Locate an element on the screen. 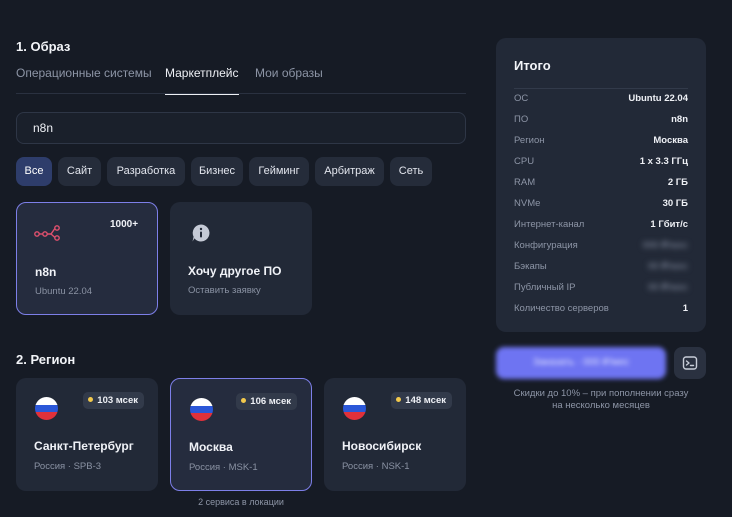 The image size is (732, 517). filter-gaming: Гейминг is located at coordinates (279, 171).